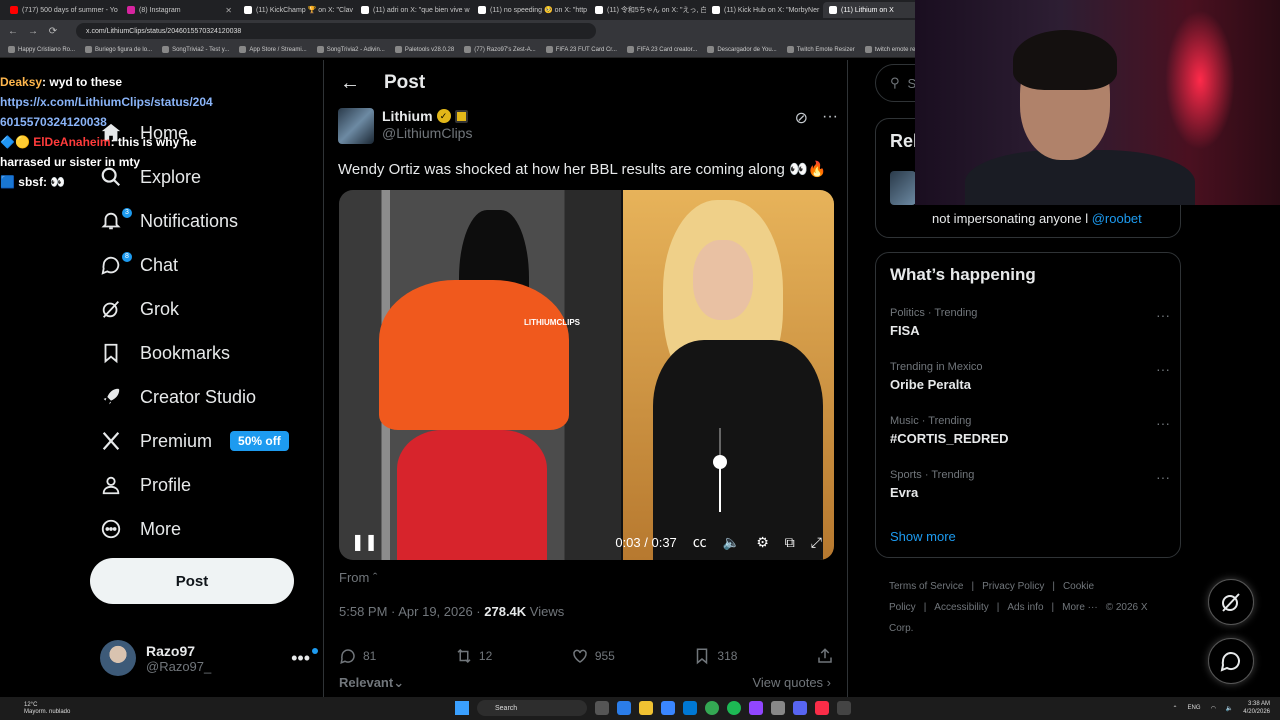 The height and width of the screenshot is (720, 1280). I want to click on nav-chat: 8 Chat, so click(139, 265).